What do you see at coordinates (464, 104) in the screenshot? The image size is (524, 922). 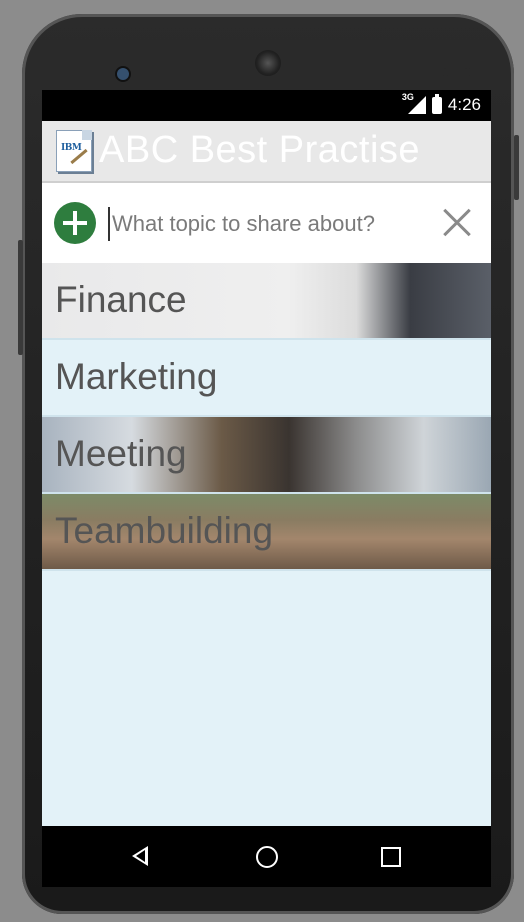 I see `status-time: 4:26` at bounding box center [464, 104].